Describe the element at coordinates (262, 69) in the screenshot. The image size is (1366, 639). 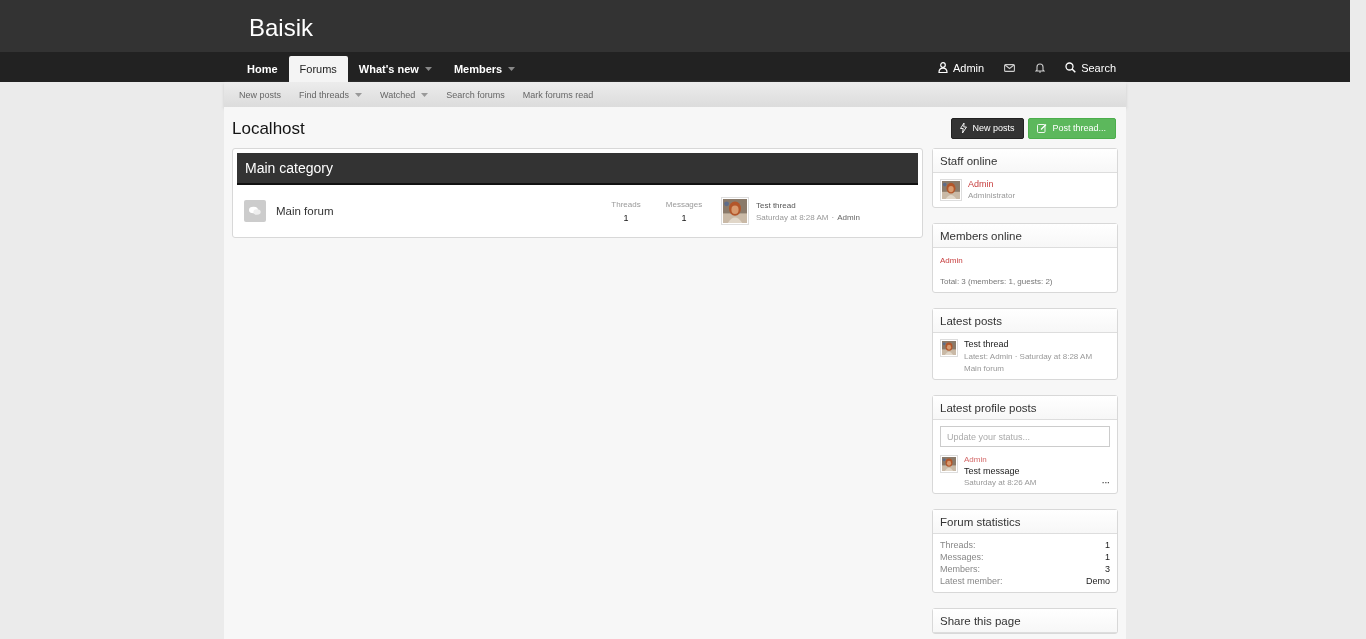
I see `nav-tab: Home` at that location.